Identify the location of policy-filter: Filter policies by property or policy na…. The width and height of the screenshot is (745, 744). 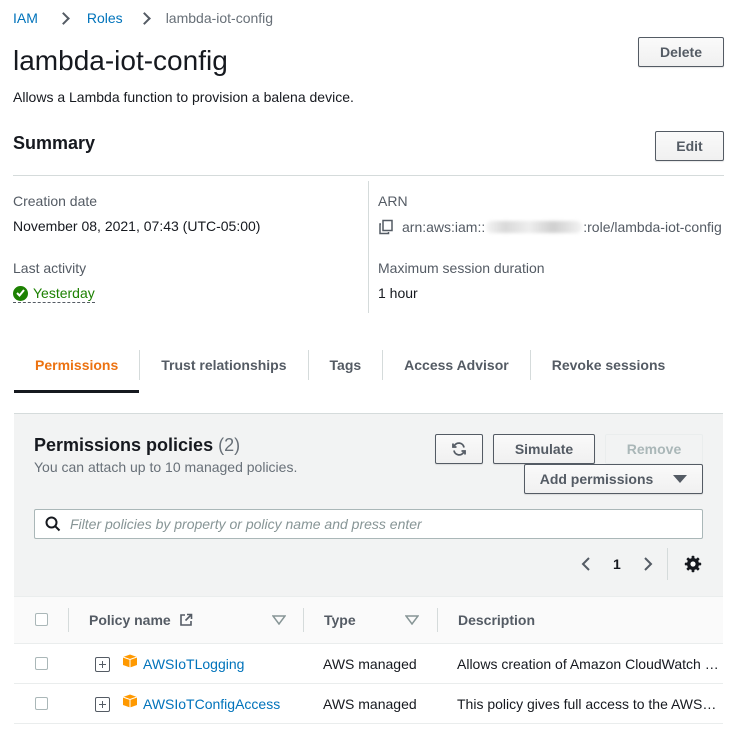
(368, 524).